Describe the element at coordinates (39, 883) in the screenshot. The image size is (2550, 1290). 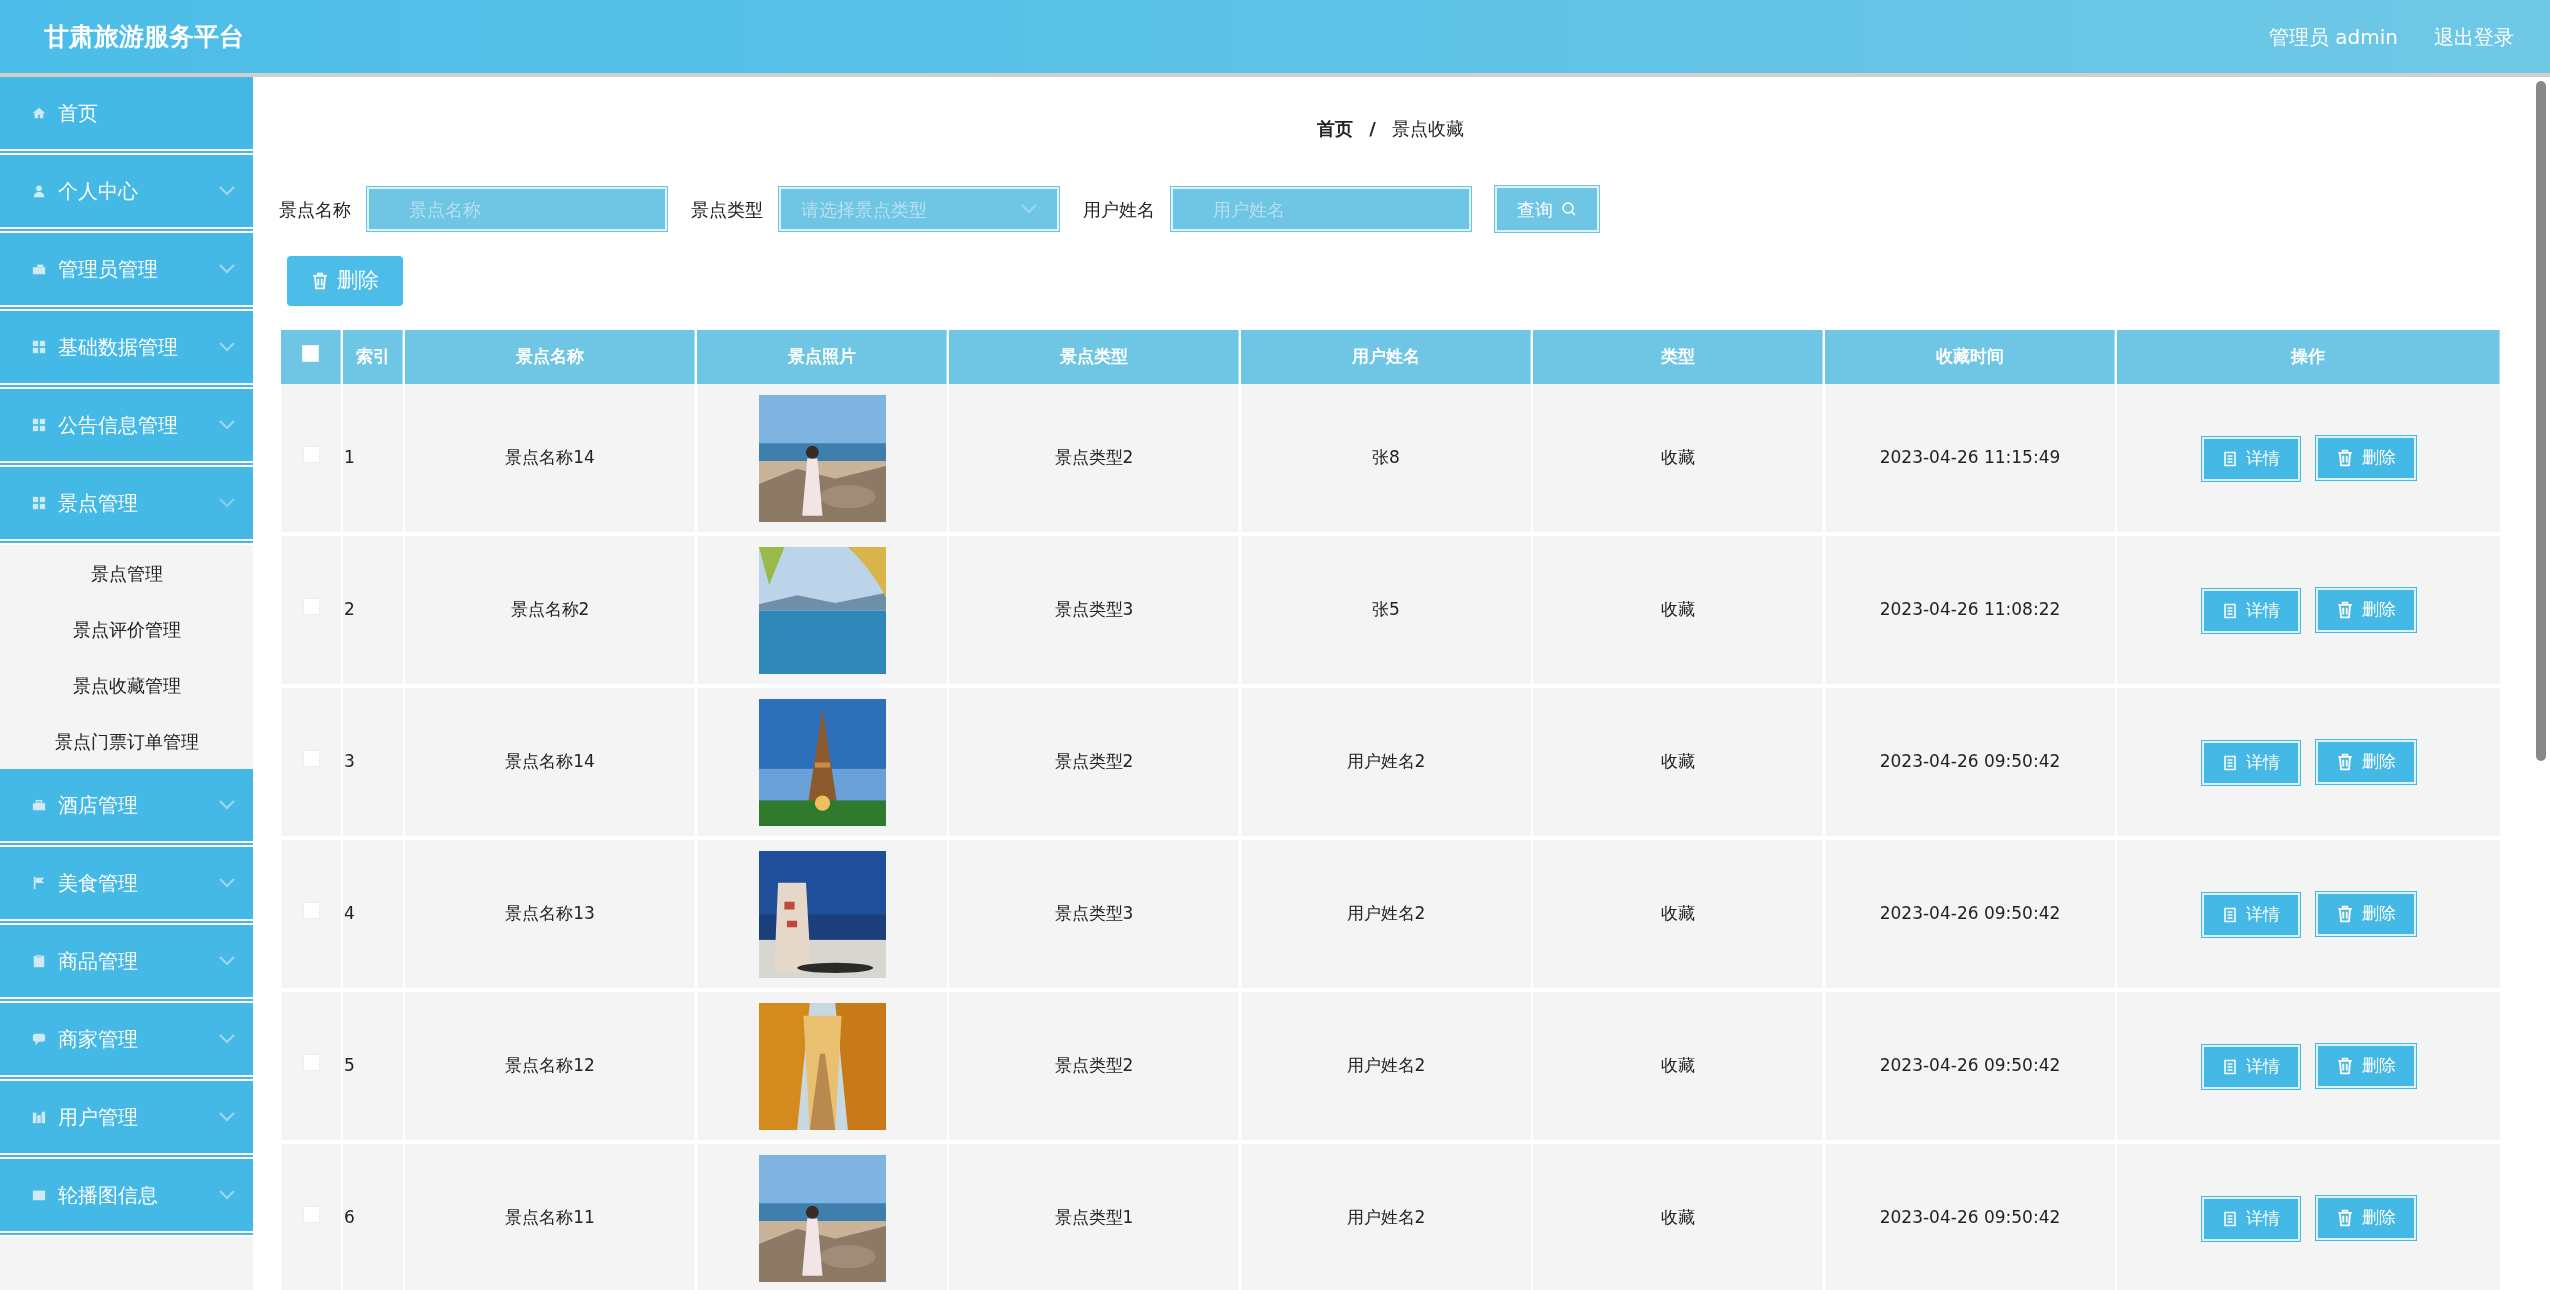
I see `flag-icon` at that location.